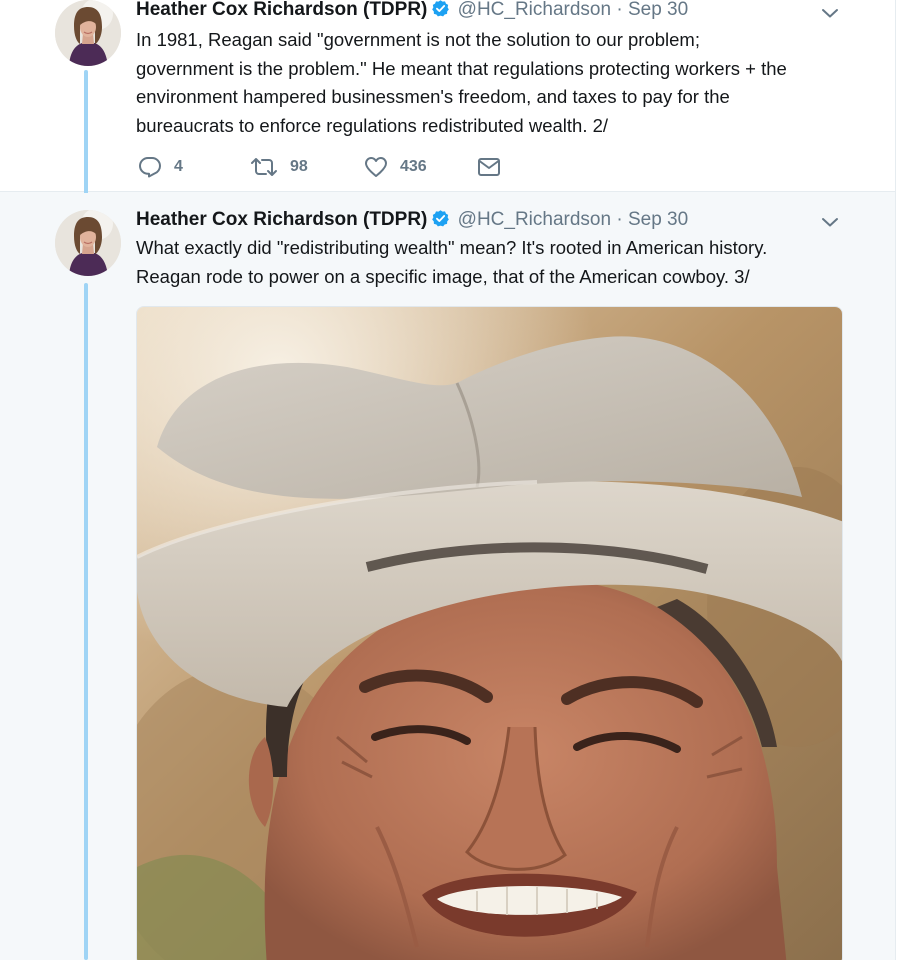 The width and height of the screenshot is (900, 960). What do you see at coordinates (897, 480) in the screenshot?
I see `timeline-edge` at bounding box center [897, 480].